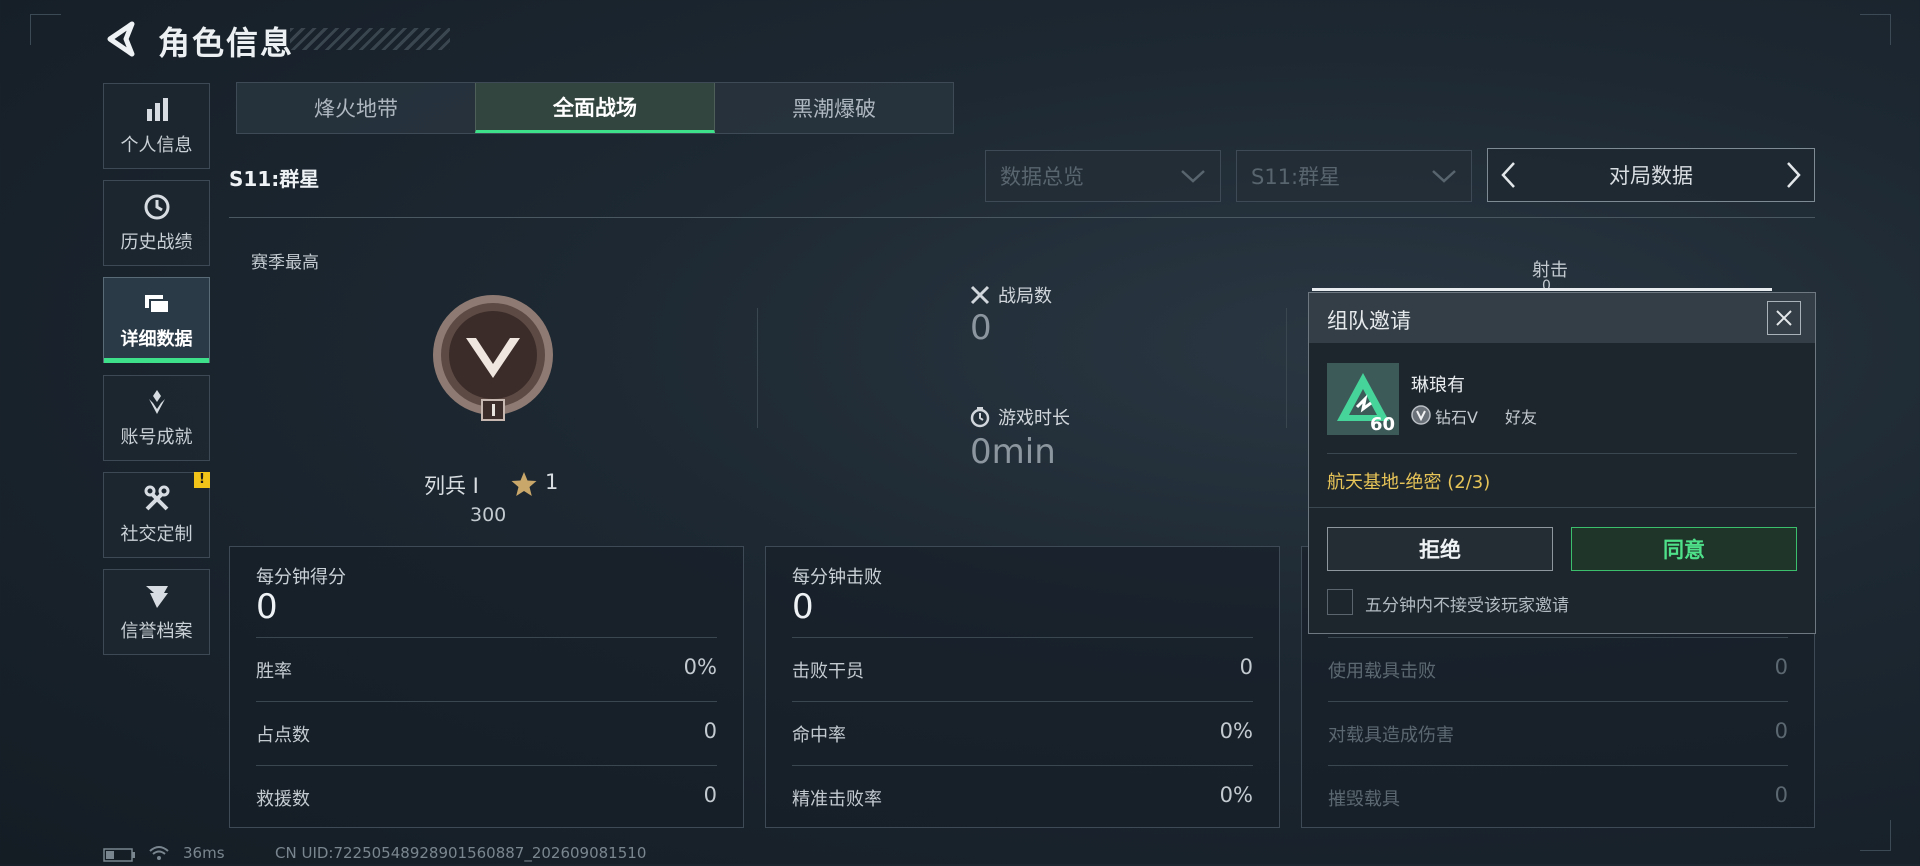 The width and height of the screenshot is (1920, 866). What do you see at coordinates (156, 402) in the screenshot?
I see `medal-icon` at bounding box center [156, 402].